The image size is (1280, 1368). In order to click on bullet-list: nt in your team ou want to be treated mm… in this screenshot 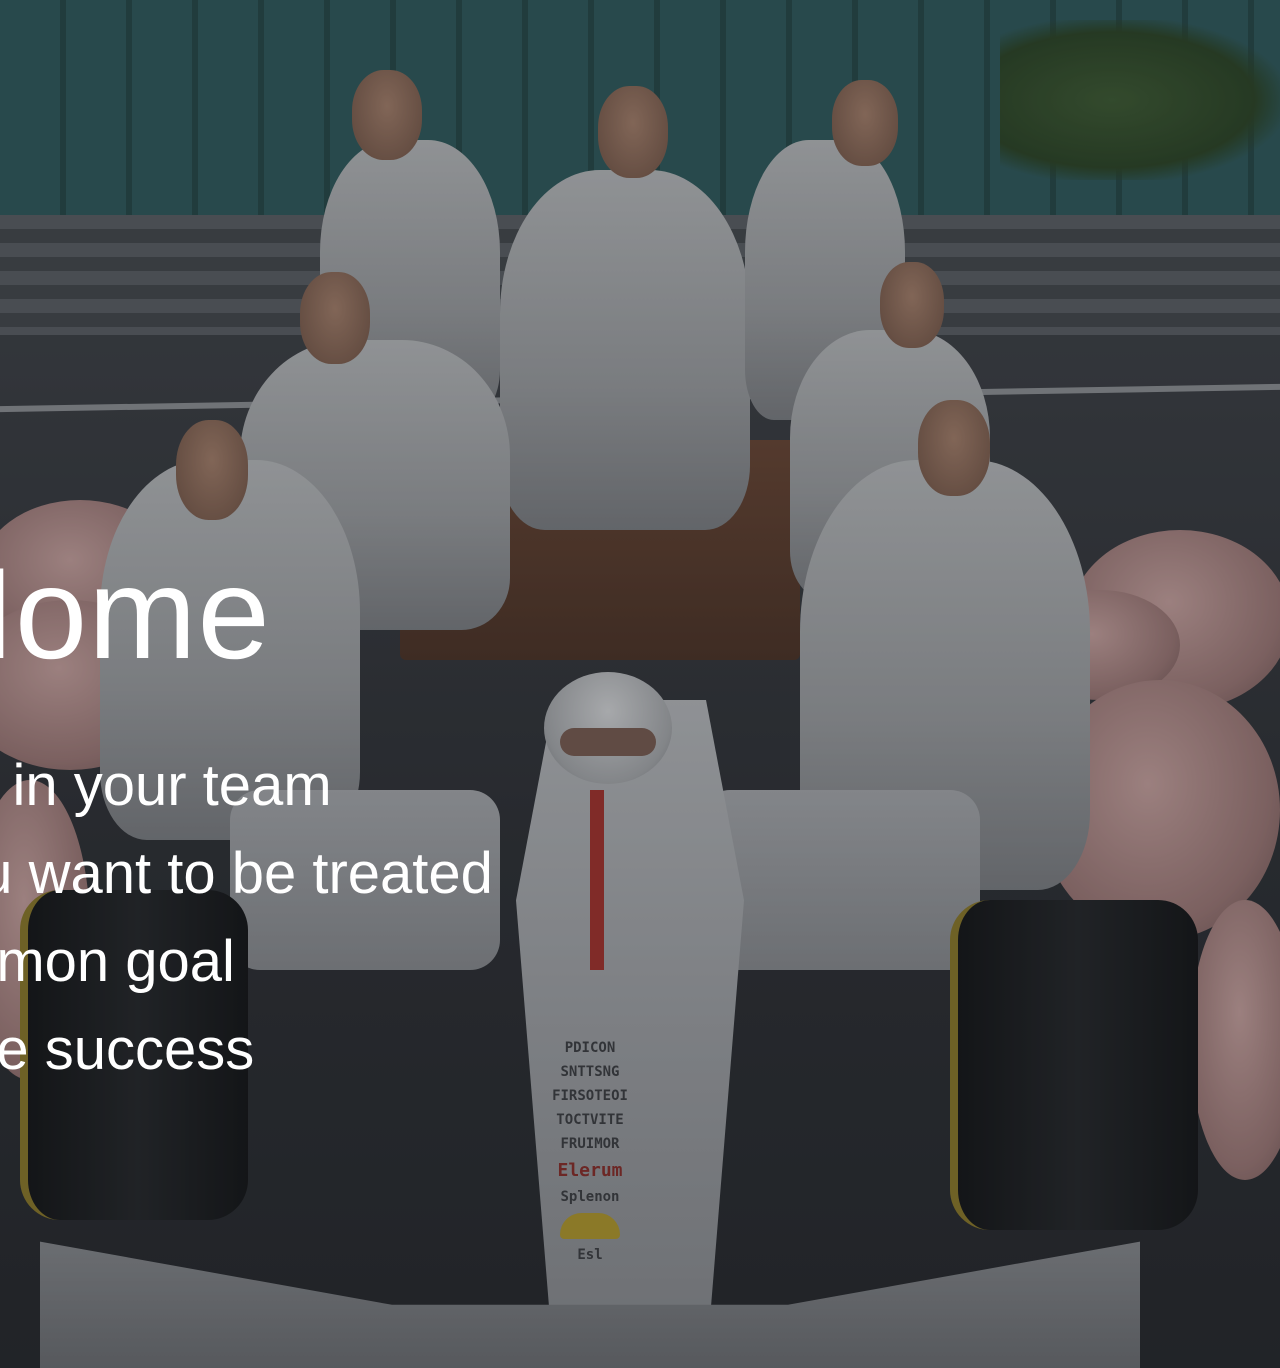, I will do `click(246, 918)`.